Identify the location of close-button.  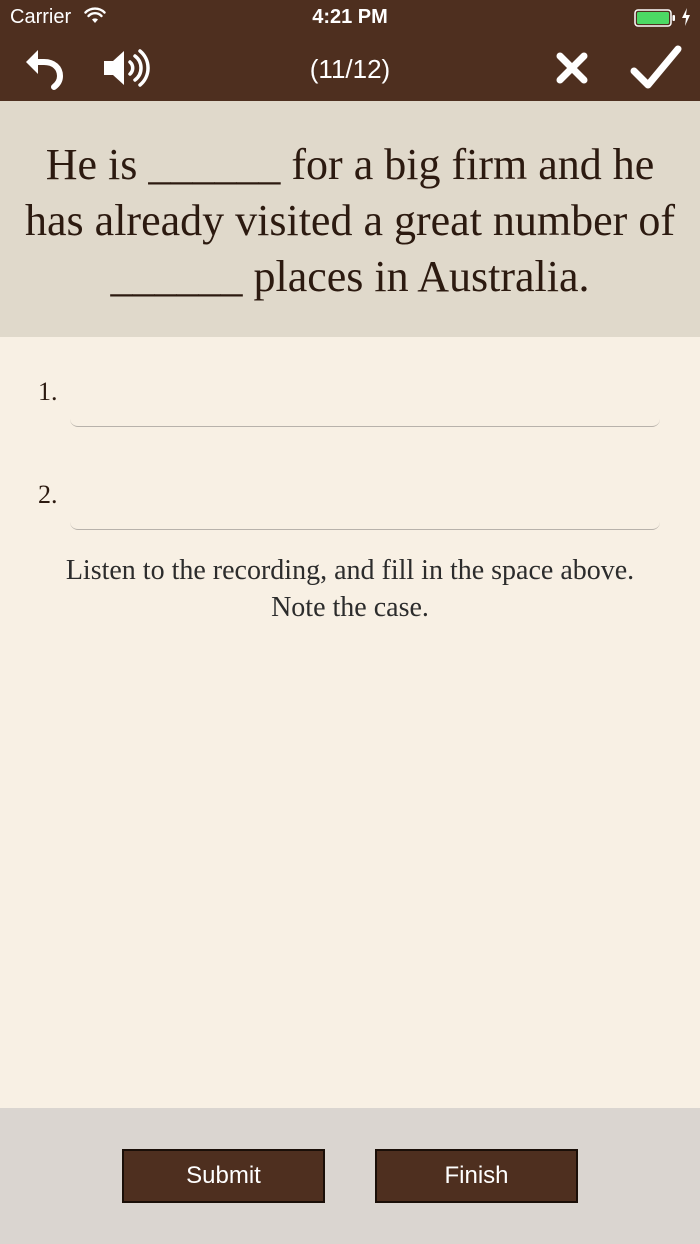
(572, 68).